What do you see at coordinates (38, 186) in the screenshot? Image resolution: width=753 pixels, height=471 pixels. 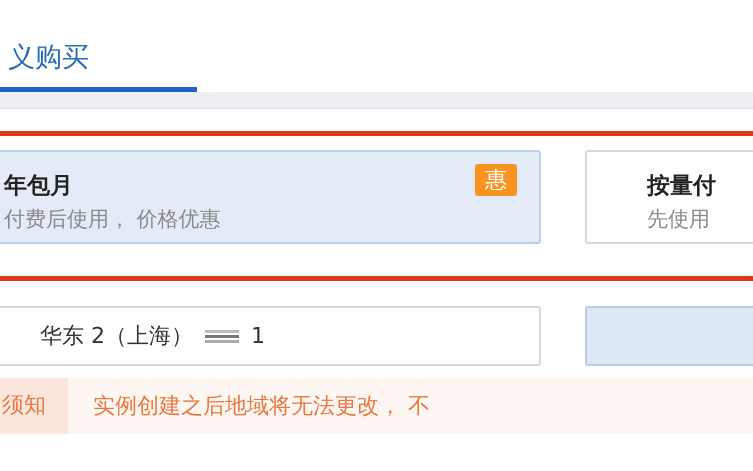 I see `option-title: 年包月` at bounding box center [38, 186].